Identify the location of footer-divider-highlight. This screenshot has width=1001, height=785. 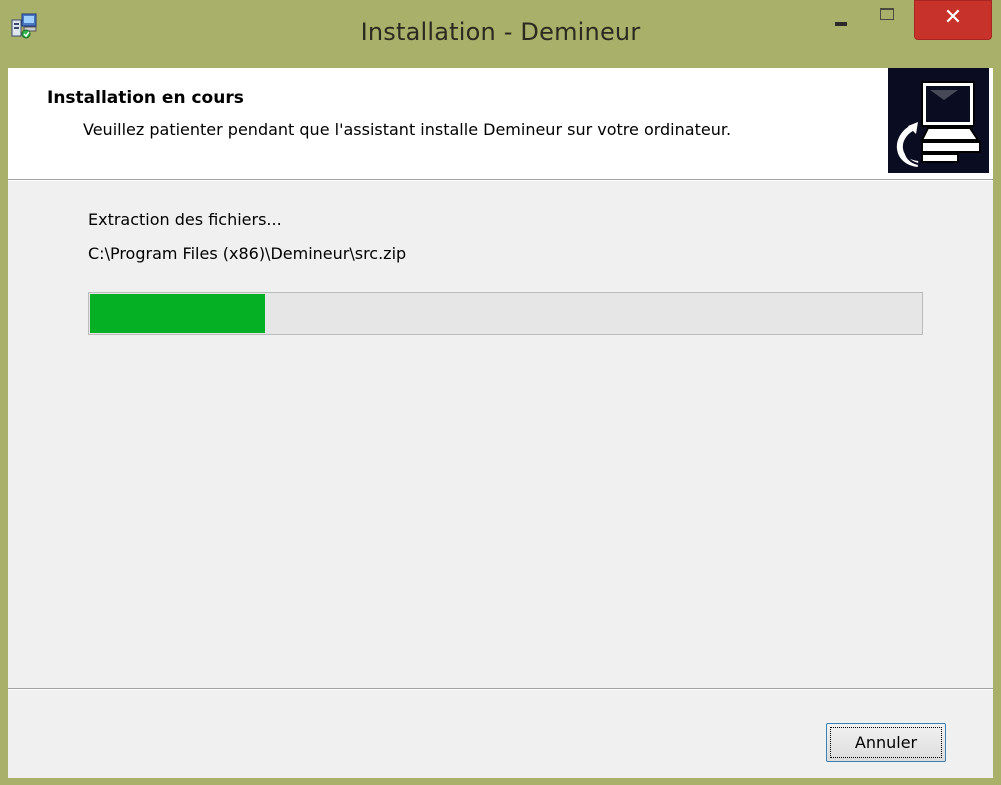
(500, 689).